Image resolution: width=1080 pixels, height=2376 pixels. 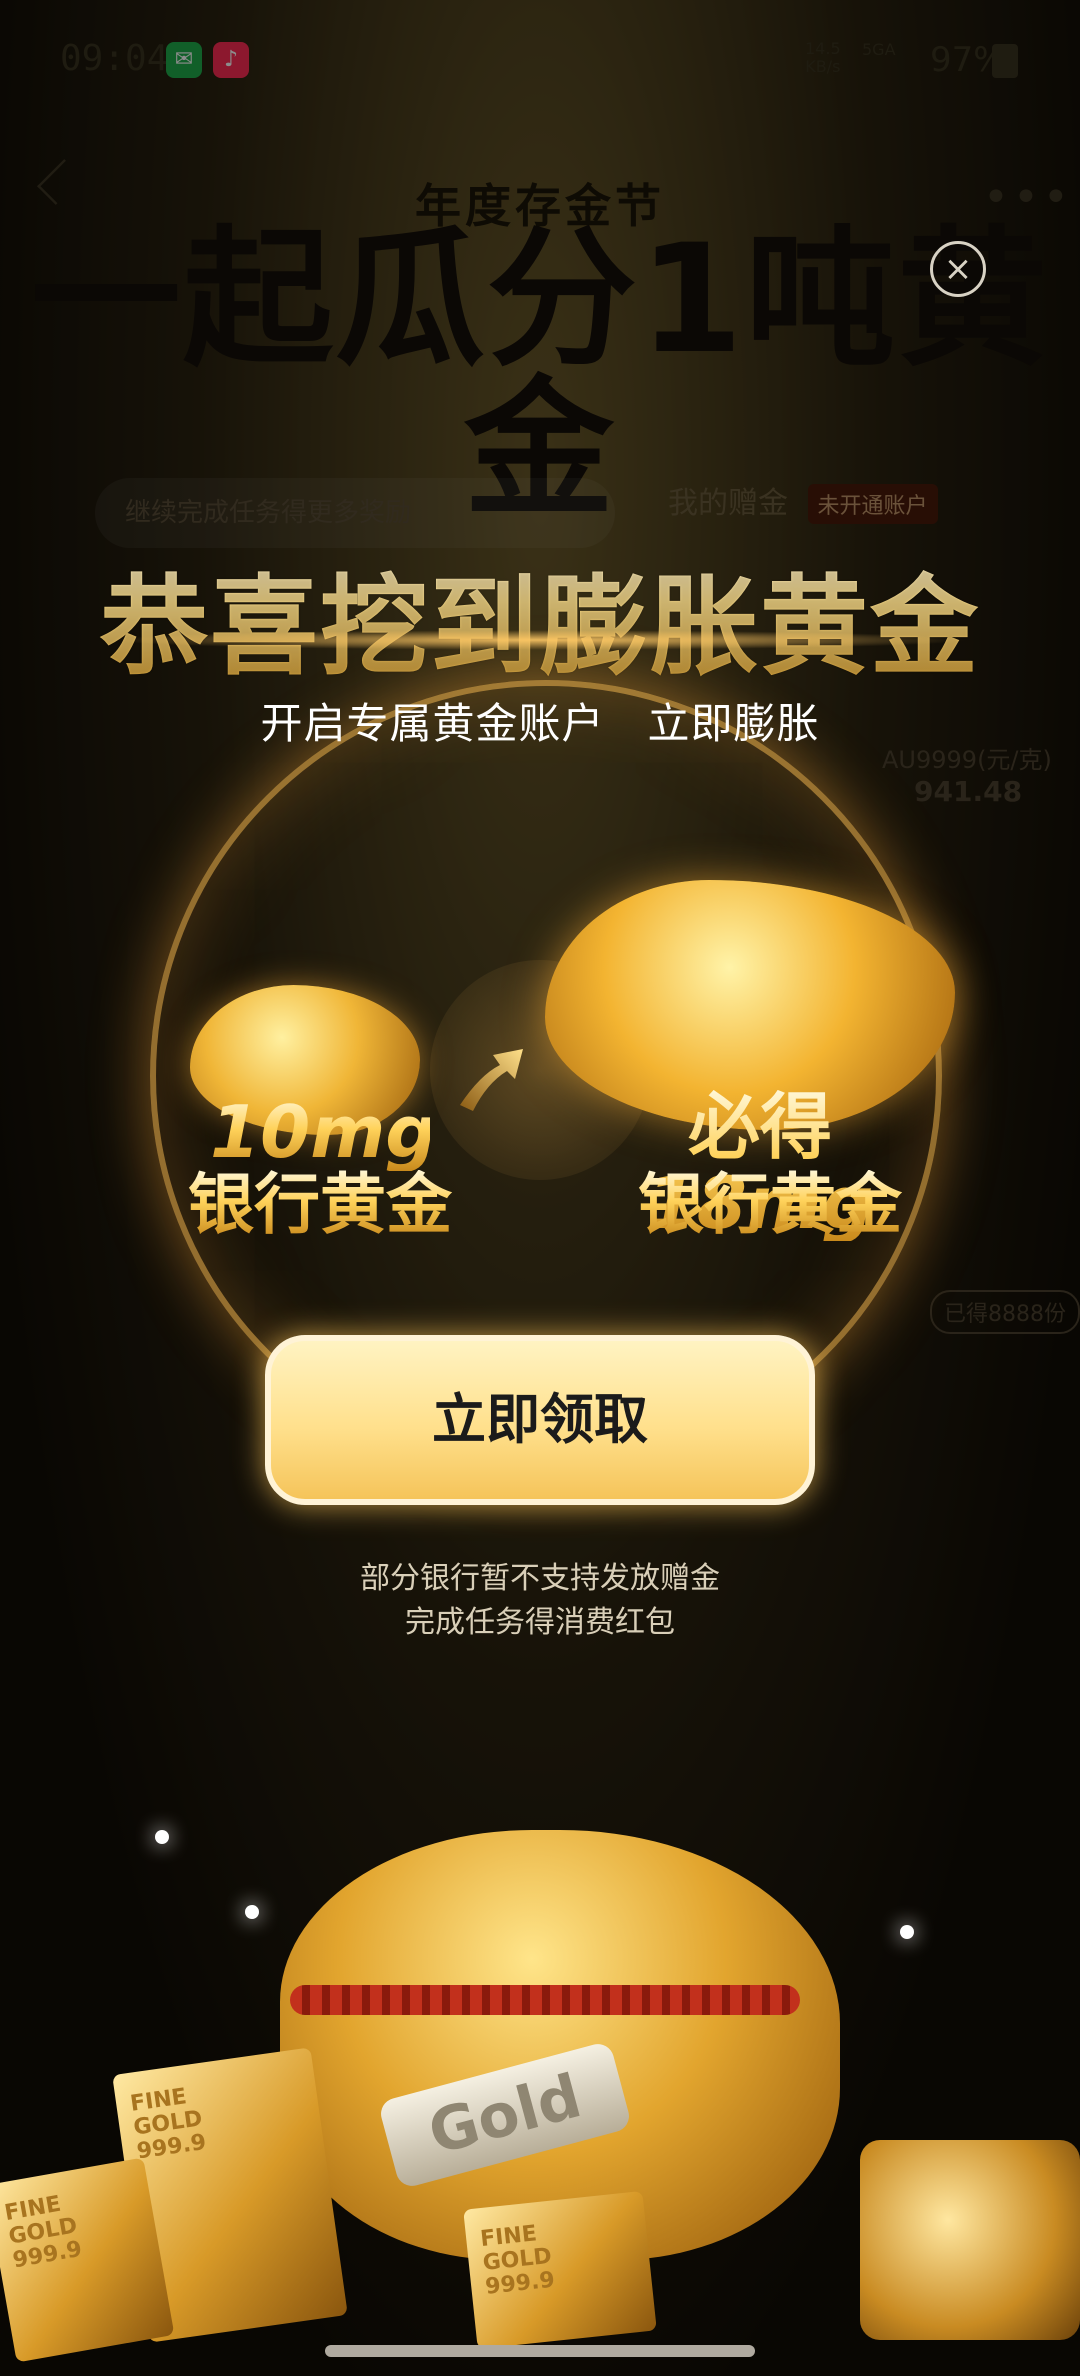 I want to click on gold-coins-pile, so click(x=970, y=2240).